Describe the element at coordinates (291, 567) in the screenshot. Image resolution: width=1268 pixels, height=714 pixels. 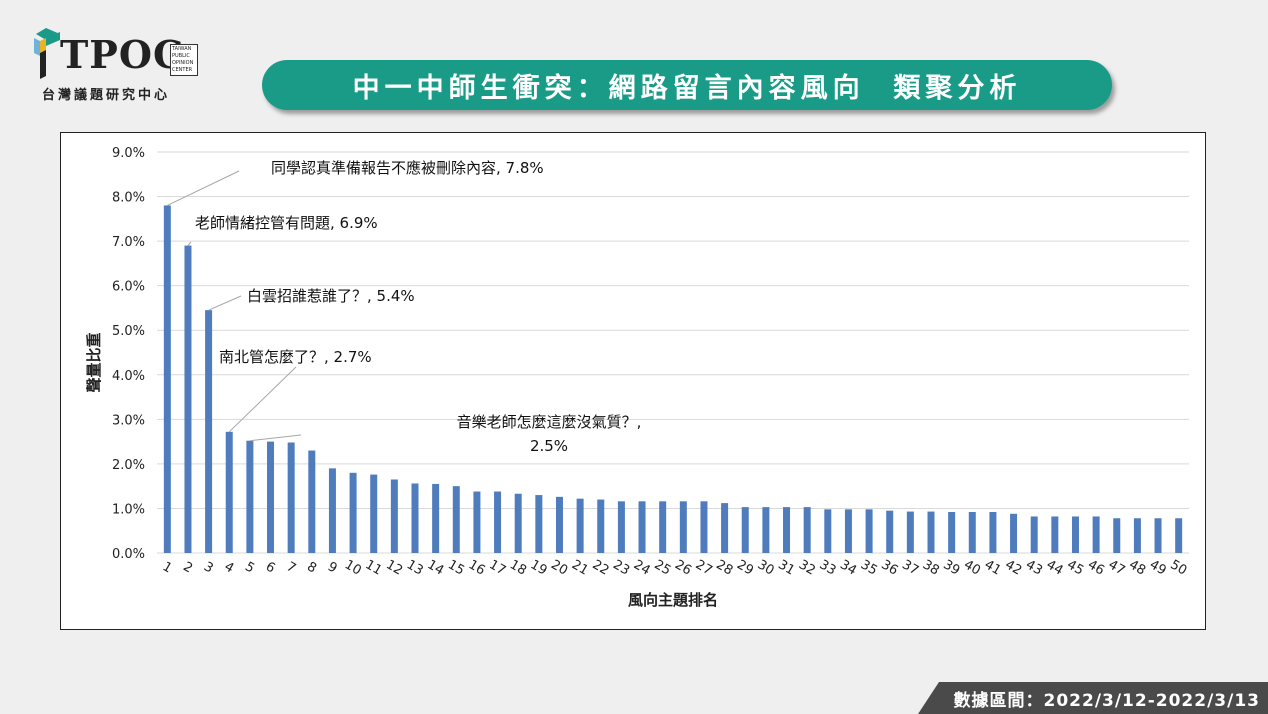
I see `x-tick-label: 7` at that location.